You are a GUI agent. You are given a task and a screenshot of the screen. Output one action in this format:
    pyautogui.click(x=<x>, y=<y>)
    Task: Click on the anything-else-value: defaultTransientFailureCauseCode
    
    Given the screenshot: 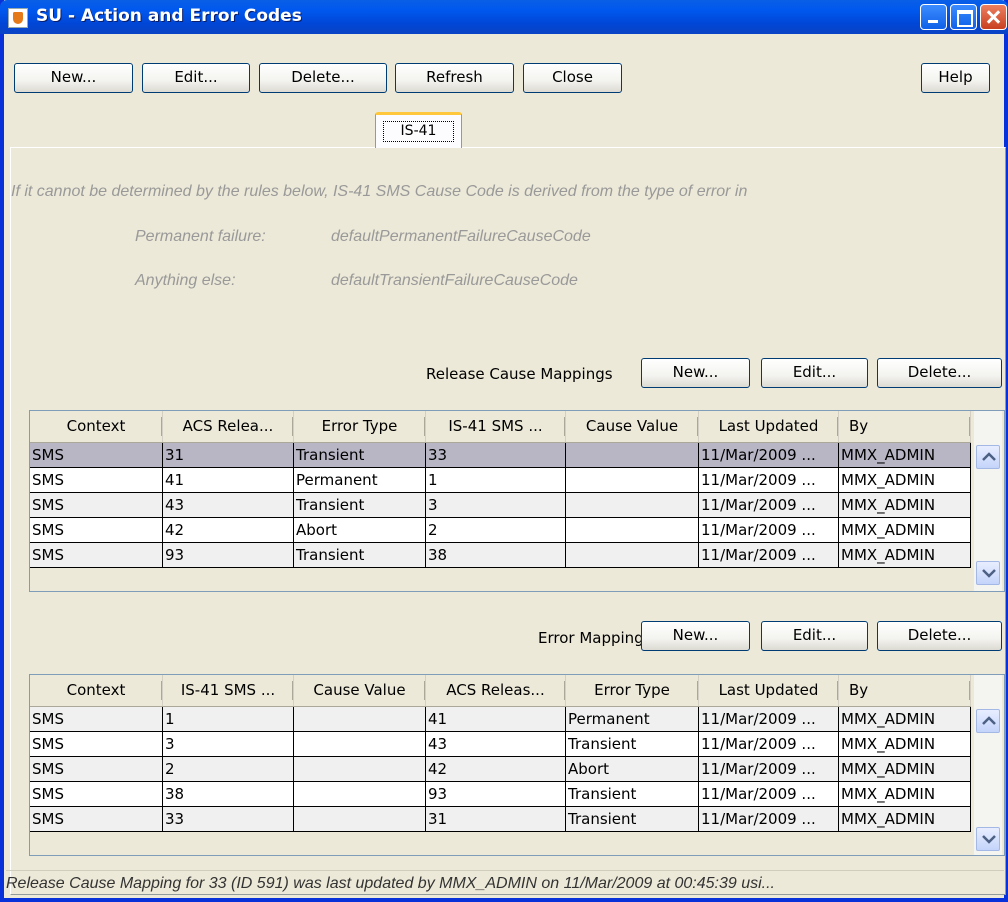 What is the action you would take?
    pyautogui.click(x=454, y=280)
    